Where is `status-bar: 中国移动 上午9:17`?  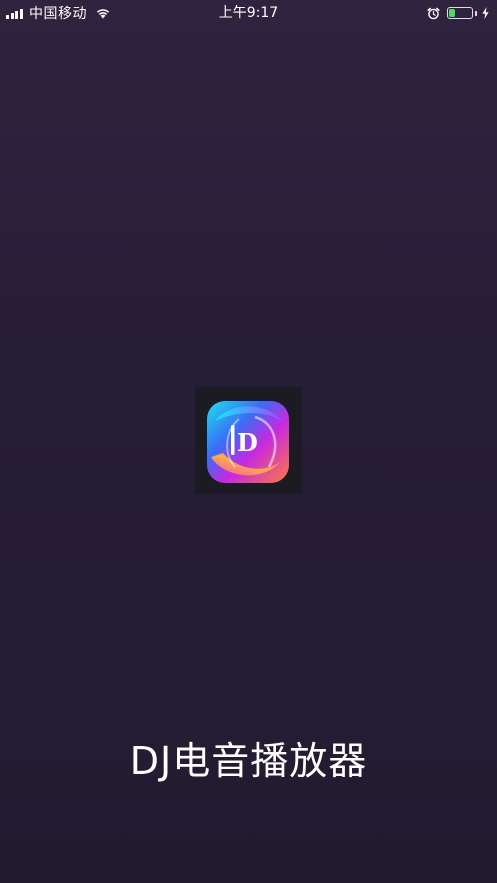
status-bar: 中国移动 上午9:17 is located at coordinates (248, 13).